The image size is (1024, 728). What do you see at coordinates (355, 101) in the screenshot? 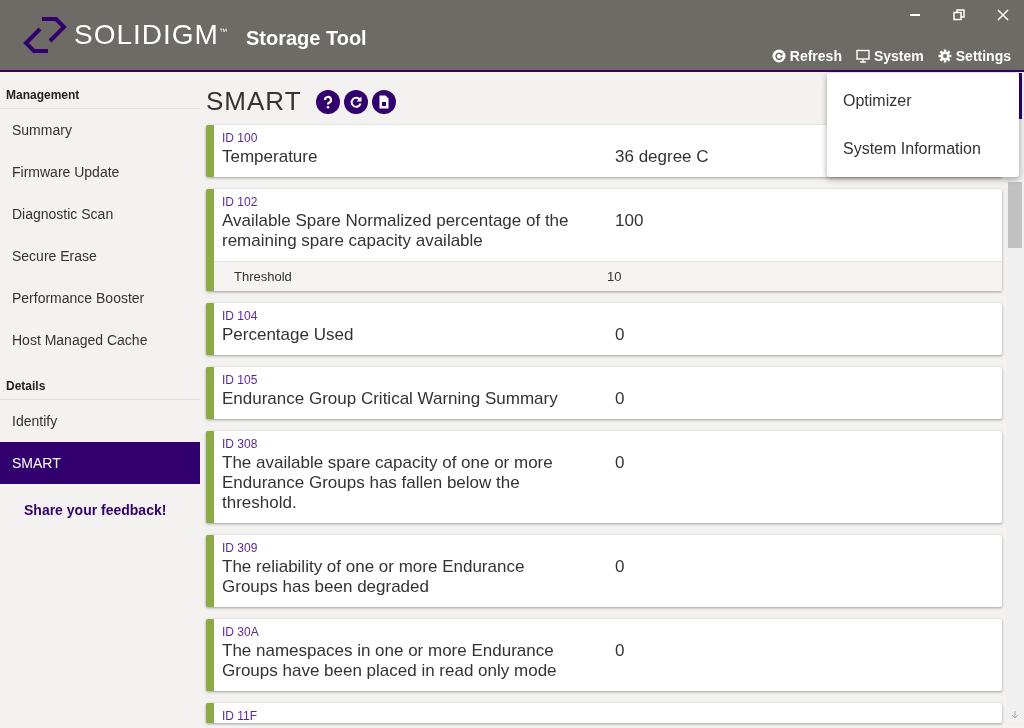
I see `refresh-button` at bounding box center [355, 101].